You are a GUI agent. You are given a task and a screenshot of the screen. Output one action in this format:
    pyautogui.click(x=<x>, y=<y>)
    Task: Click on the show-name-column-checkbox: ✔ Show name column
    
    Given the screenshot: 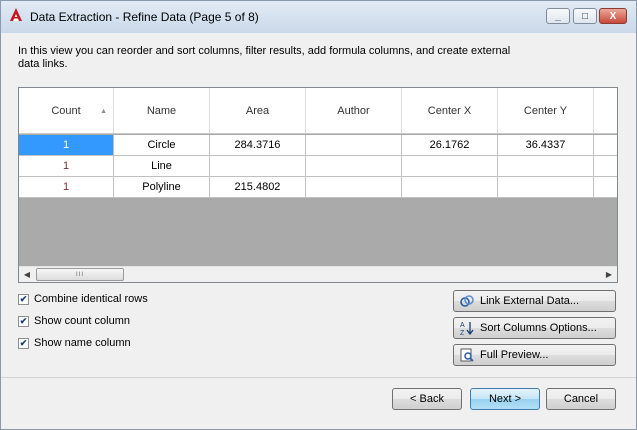 What is the action you would take?
    pyautogui.click(x=74, y=343)
    